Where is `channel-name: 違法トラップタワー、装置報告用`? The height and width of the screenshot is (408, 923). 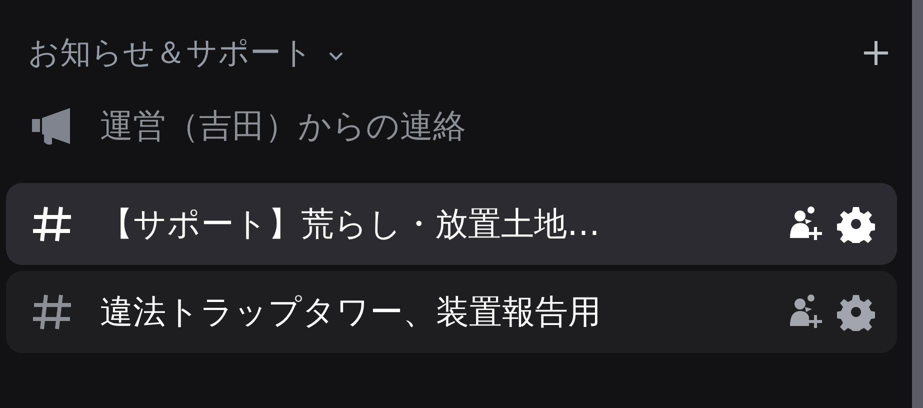 channel-name: 違法トラップタワー、装置報告用 is located at coordinates (351, 311).